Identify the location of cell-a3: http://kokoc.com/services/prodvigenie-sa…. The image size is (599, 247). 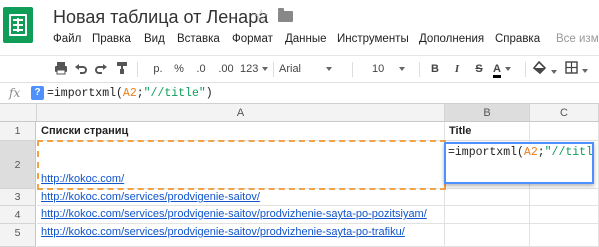
(241, 197).